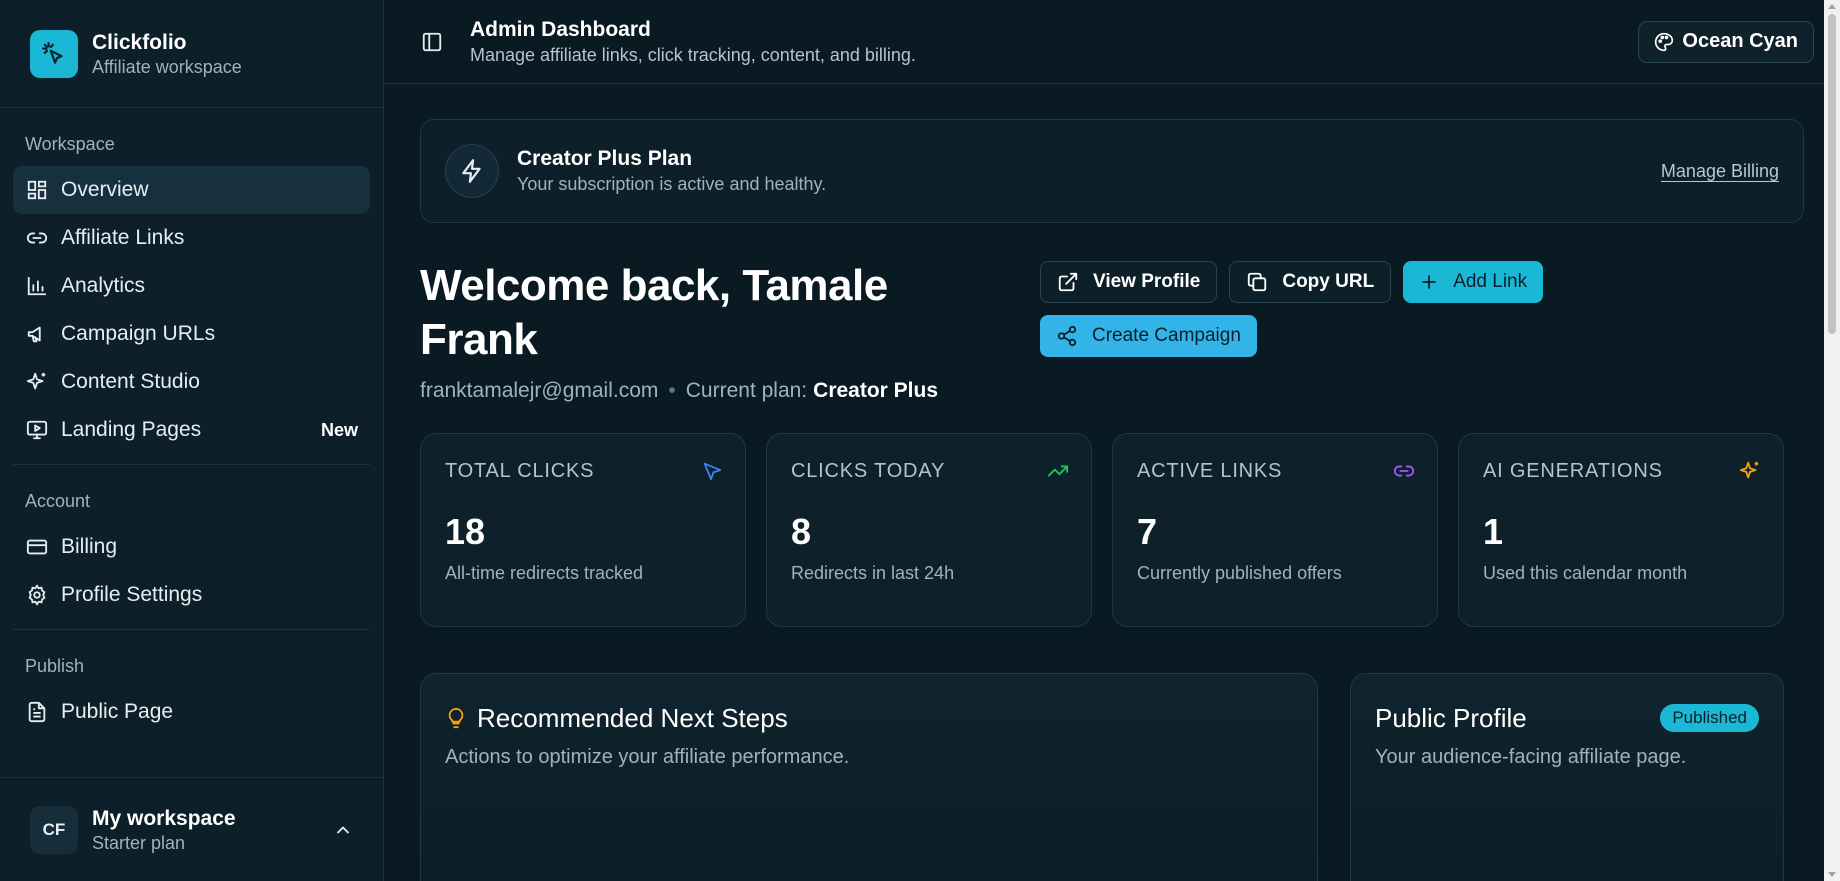 This screenshot has width=1840, height=881. Describe the element at coordinates (1832, 174) in the screenshot. I see `scrollbar-thumb` at that location.